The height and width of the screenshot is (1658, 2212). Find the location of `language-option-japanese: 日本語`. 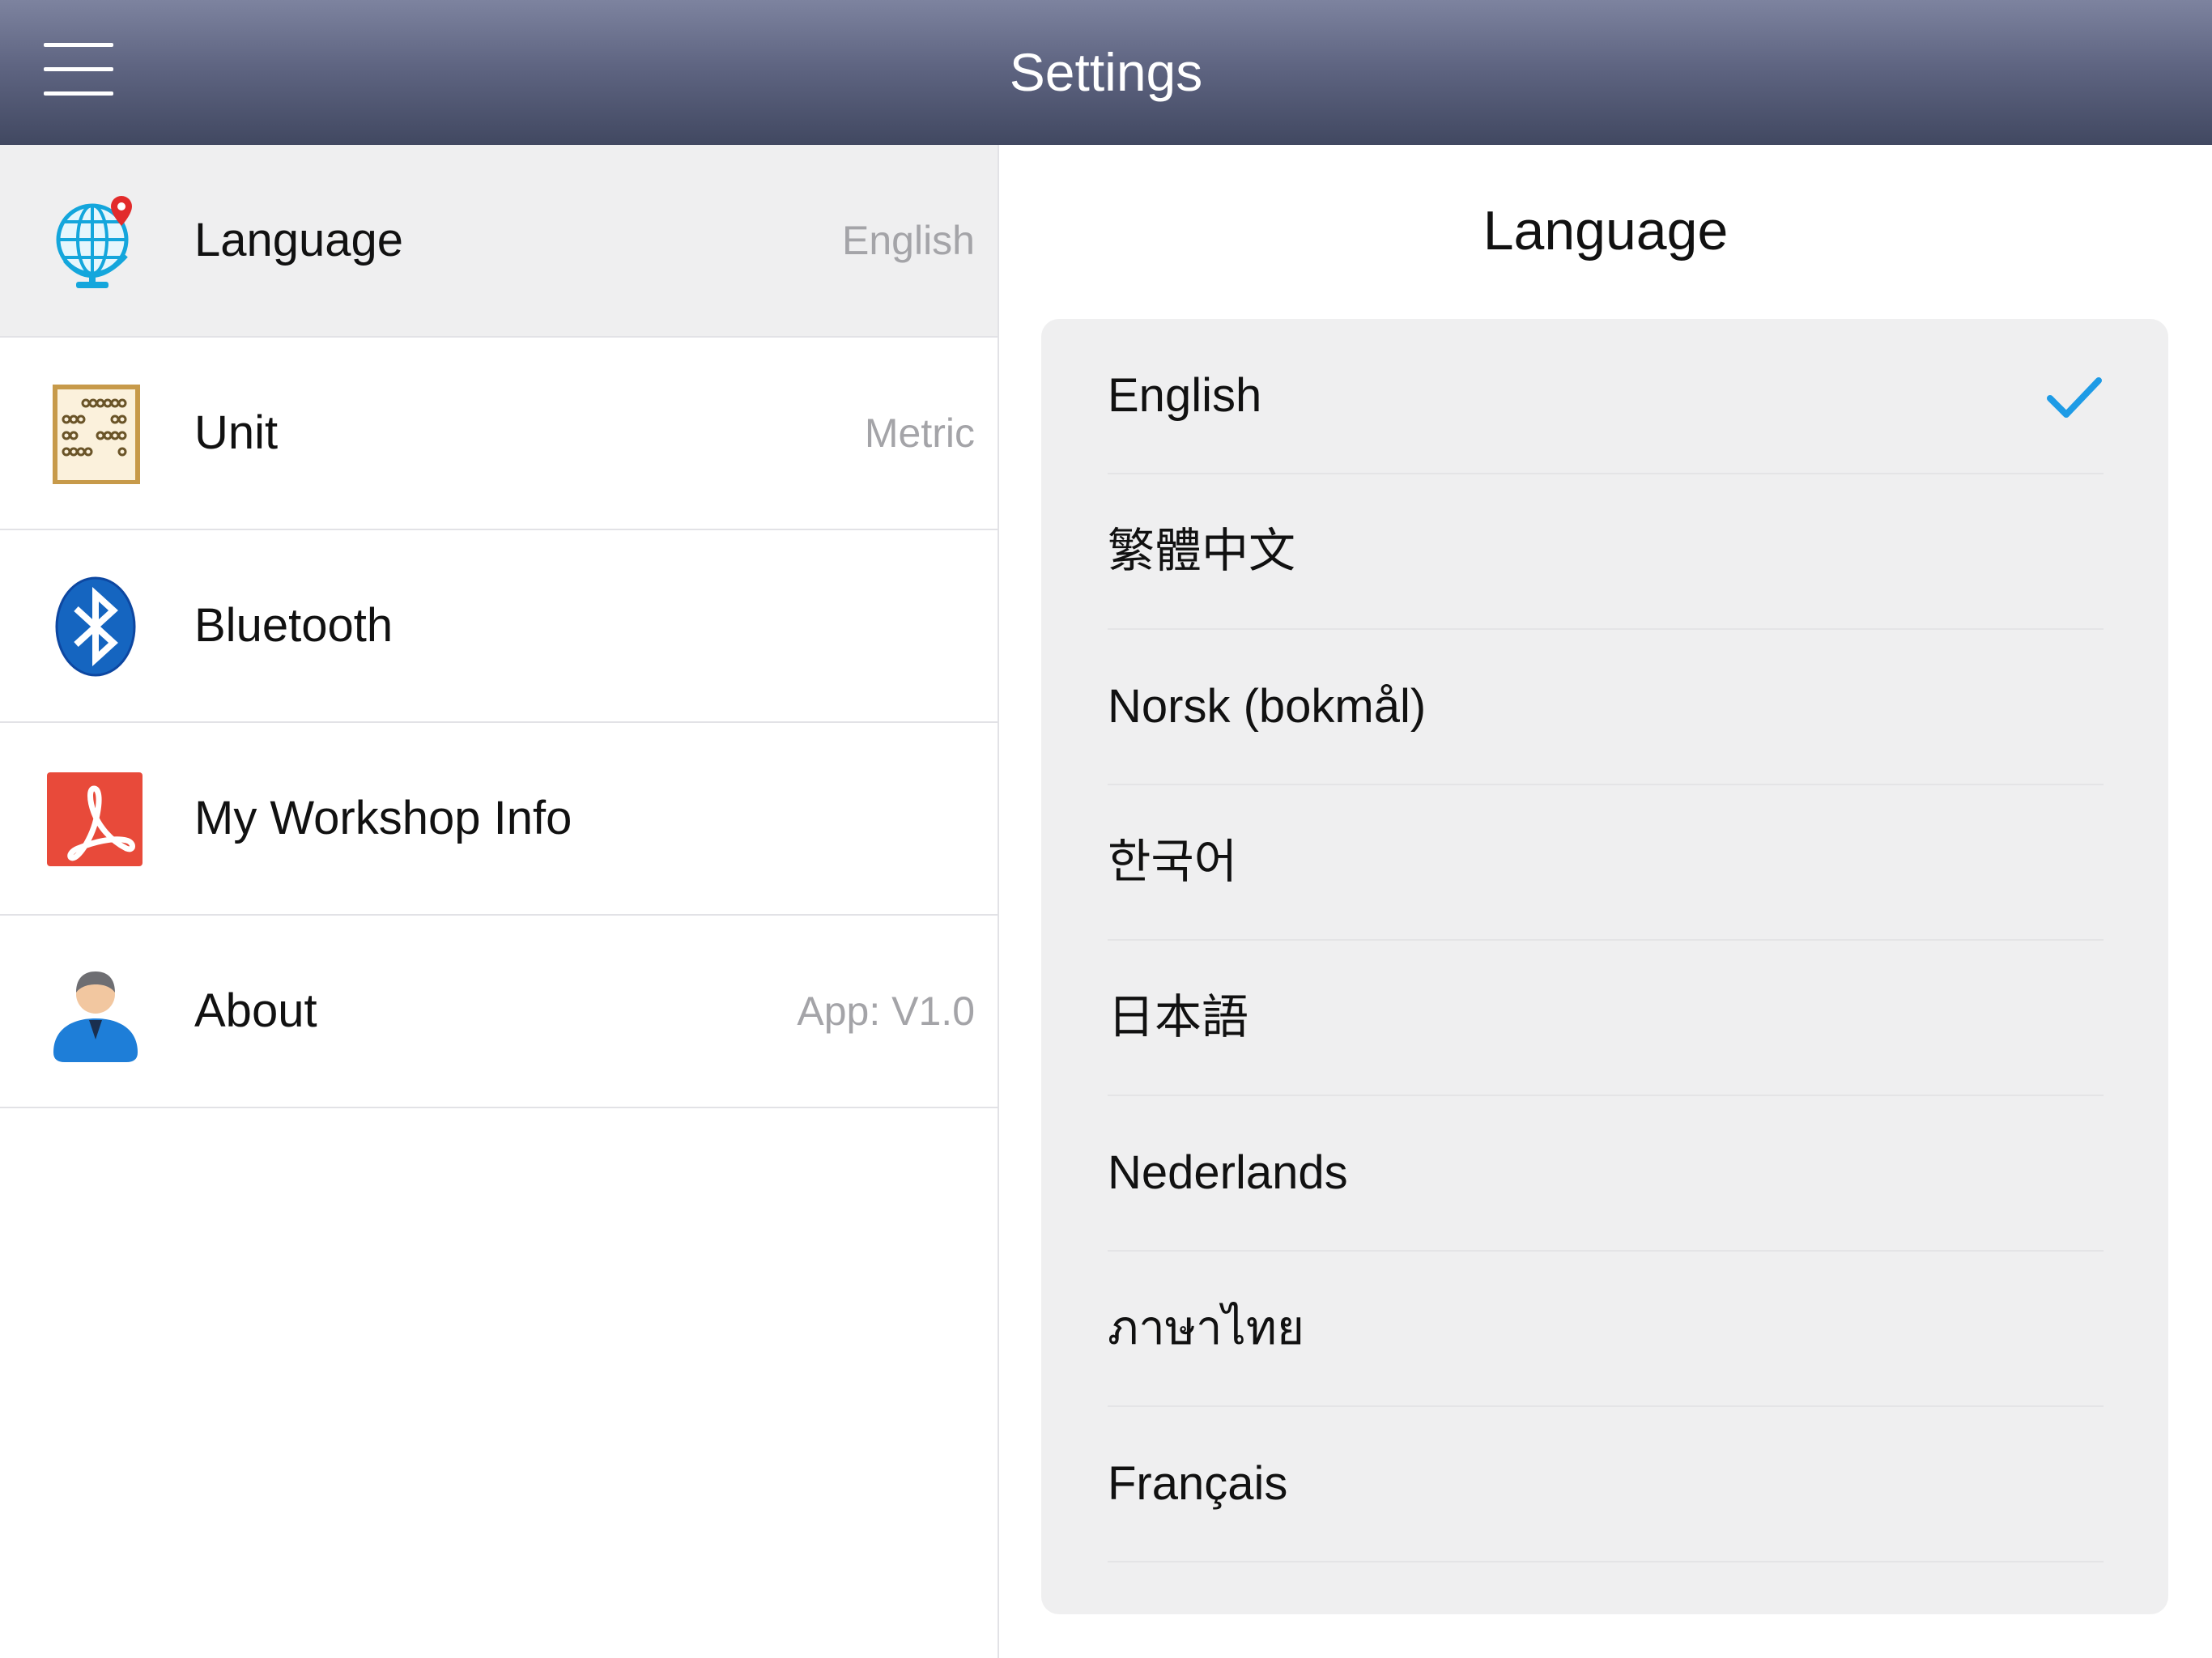

language-option-japanese: 日本語 is located at coordinates (1606, 1018).